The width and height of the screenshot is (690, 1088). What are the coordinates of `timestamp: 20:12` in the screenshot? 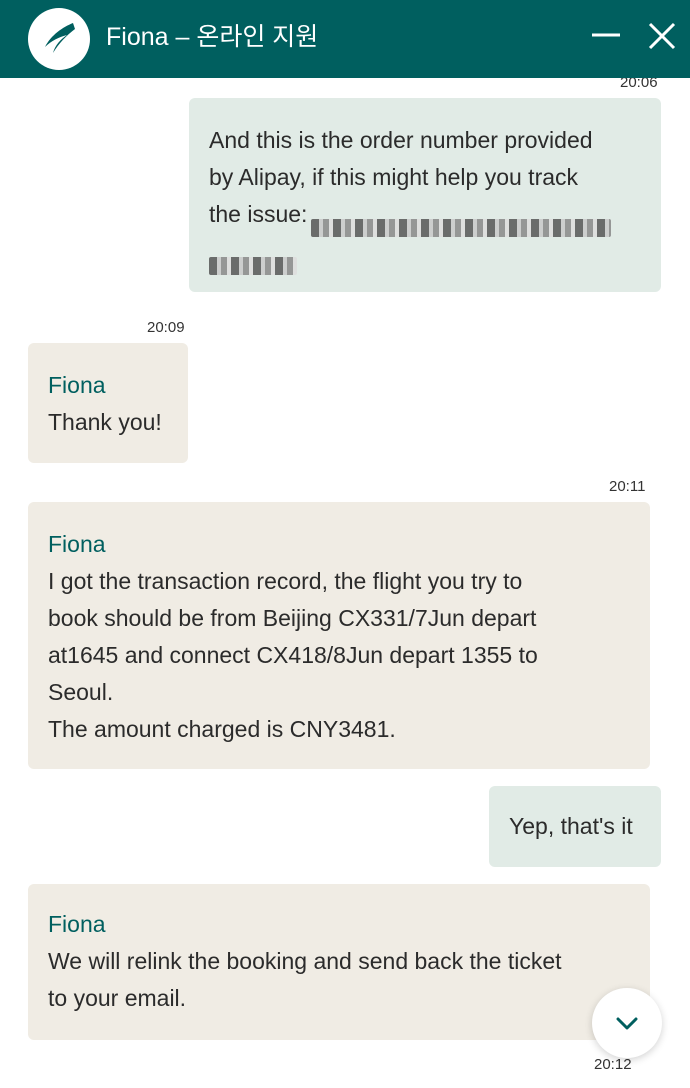 It's located at (613, 1064).